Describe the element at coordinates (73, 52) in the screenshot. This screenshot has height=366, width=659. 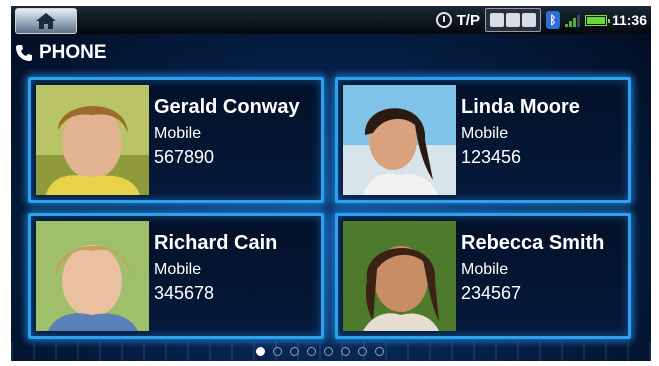
I see `page-title-text: PHONE` at that location.